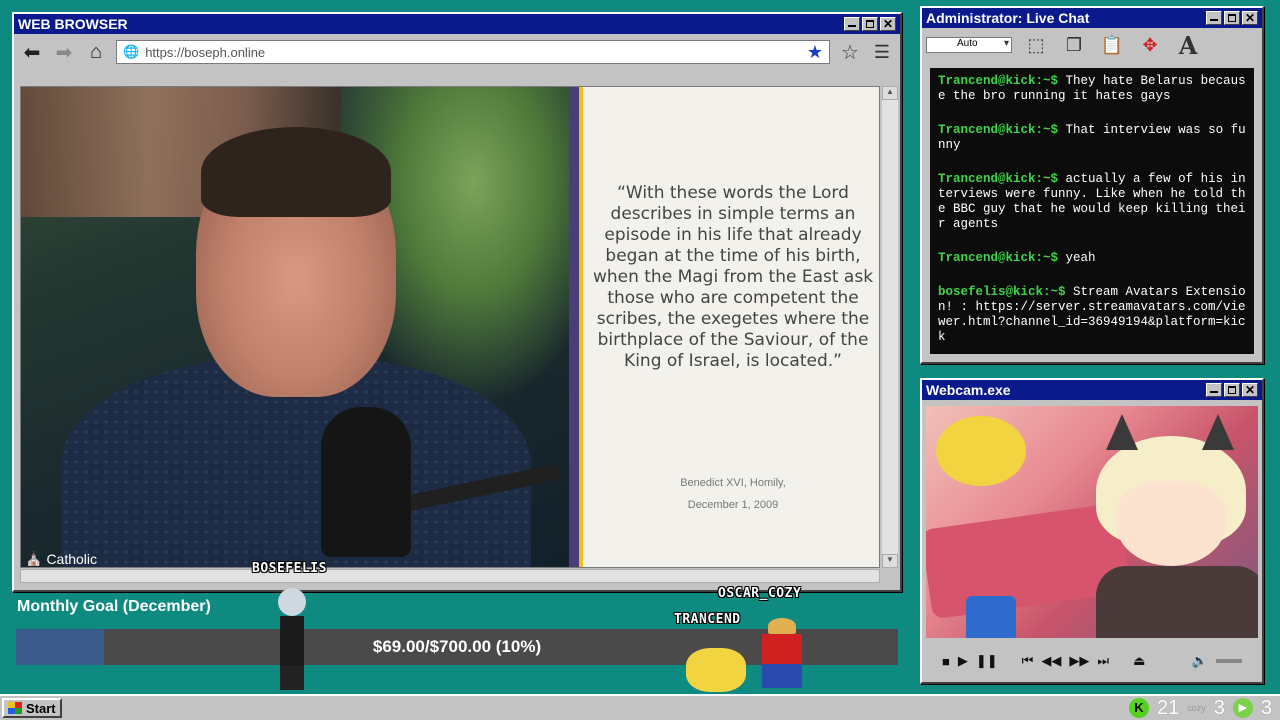 The height and width of the screenshot is (720, 1280). What do you see at coordinates (296, 172) in the screenshot?
I see `host-hair` at bounding box center [296, 172].